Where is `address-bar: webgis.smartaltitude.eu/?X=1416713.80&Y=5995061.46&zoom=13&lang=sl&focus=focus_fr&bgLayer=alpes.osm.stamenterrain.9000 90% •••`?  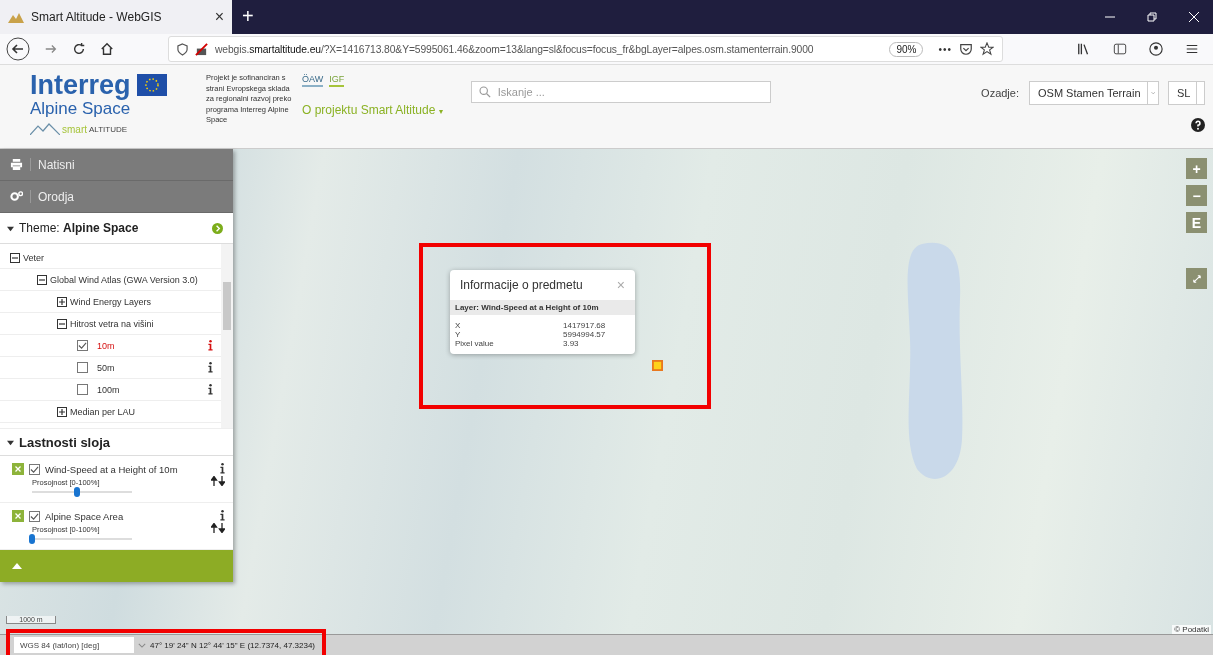
address-bar: webgis.smartaltitude.eu/?X=1416713.80&Y=5995061.46&zoom=13&lang=sl&focus=focus_fr&bgLayer=alpes.osm.stamenterrain.9000 90% ••• is located at coordinates (585, 49).